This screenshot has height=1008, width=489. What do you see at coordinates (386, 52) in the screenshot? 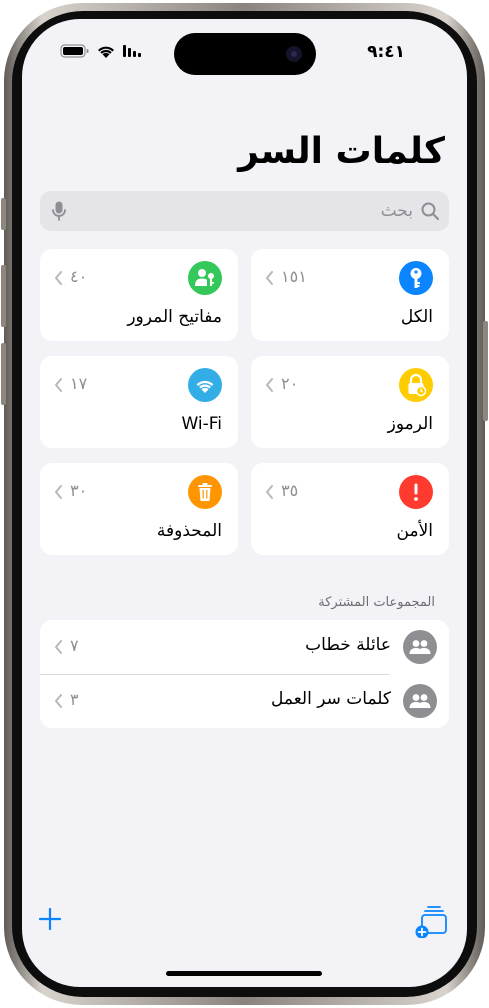
I see `status-time: ٩:٤١` at bounding box center [386, 52].